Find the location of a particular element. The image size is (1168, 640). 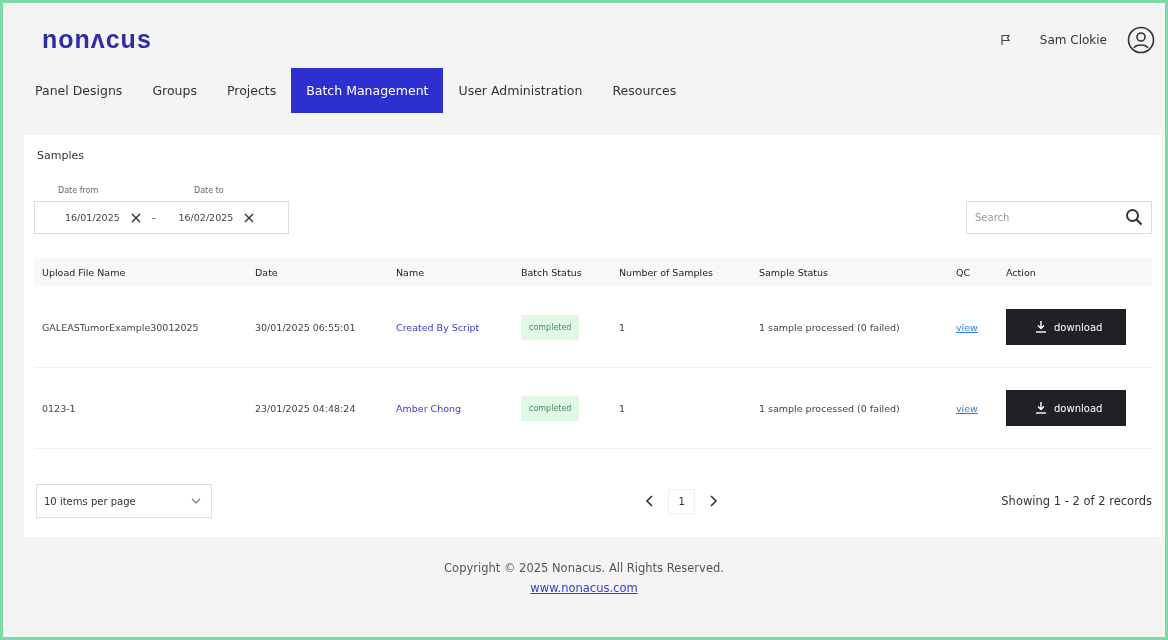

flag-icon is located at coordinates (1005, 39).